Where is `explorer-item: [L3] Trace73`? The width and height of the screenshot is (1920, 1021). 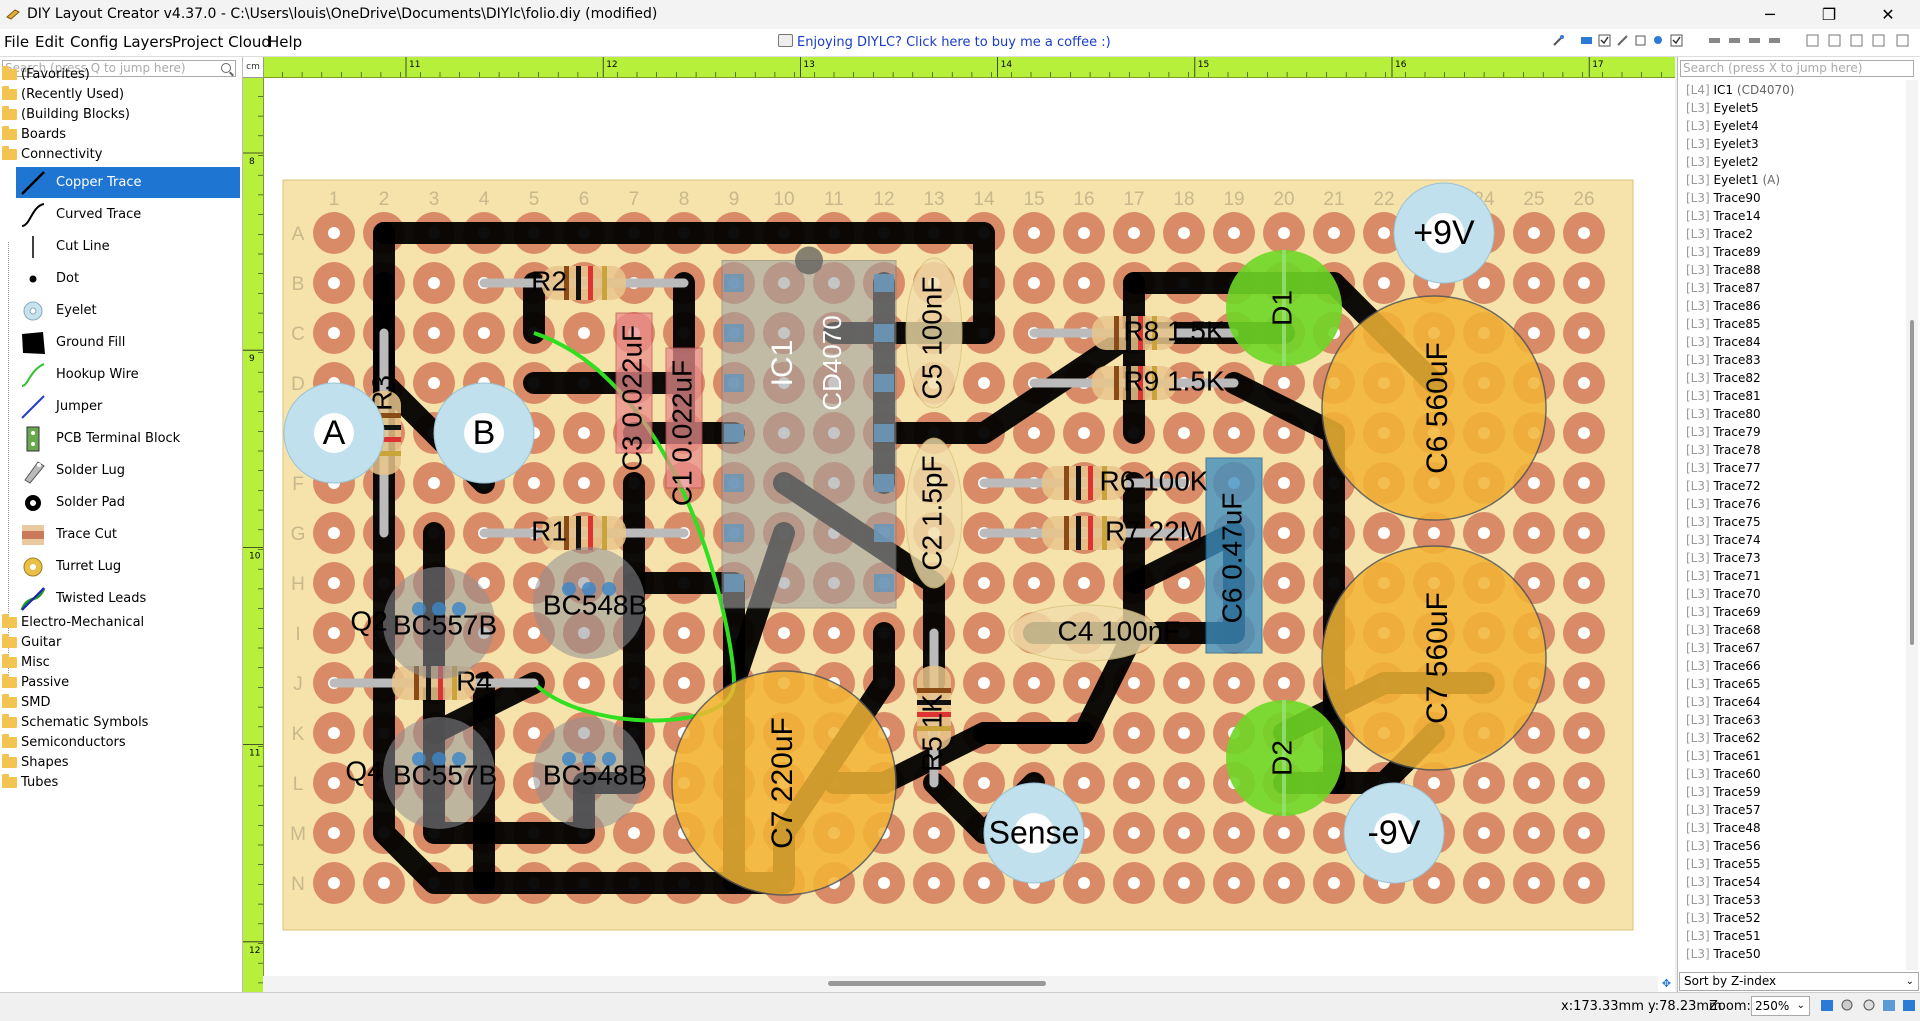 explorer-item: [L3] Trace73 is located at coordinates (1723, 558).